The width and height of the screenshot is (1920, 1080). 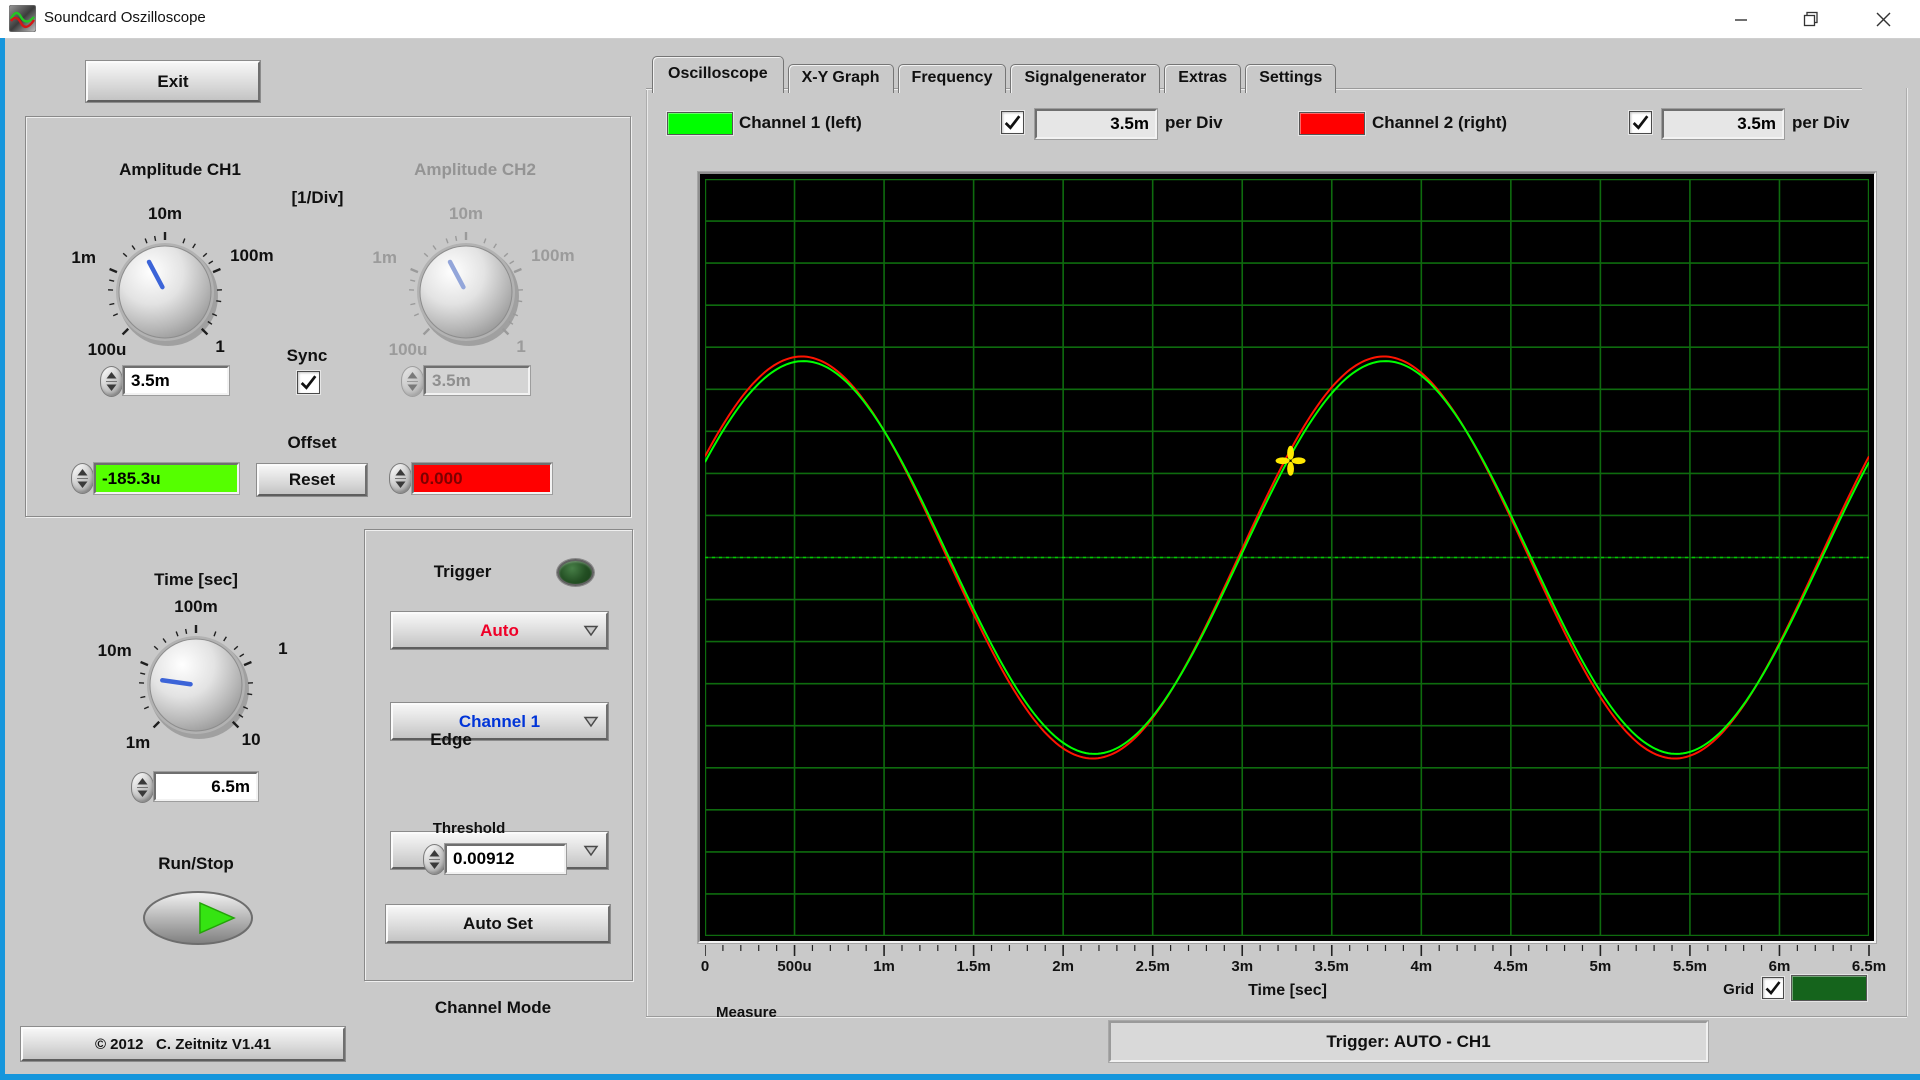 I want to click on tabpage-right-edge, so click(x=1906, y=552).